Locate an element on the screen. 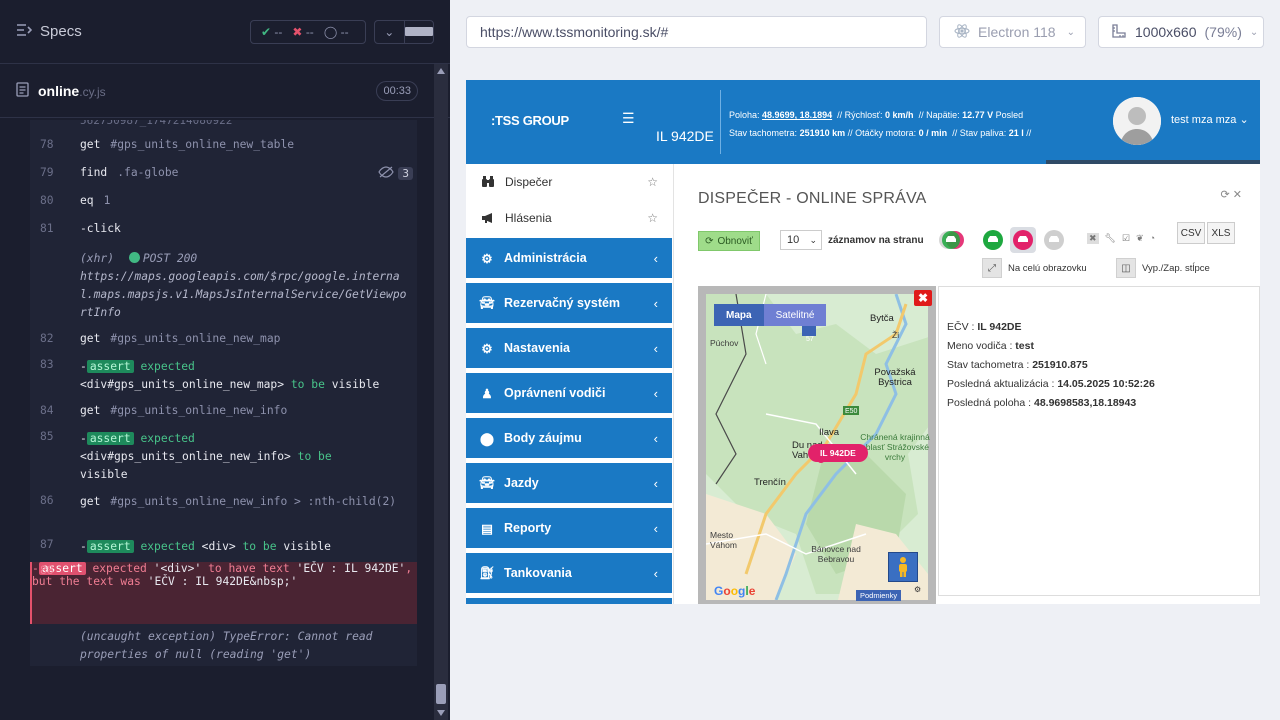 This screenshot has width=1280, height=720. check-square-icon: ☑ is located at coordinates (1126, 238).